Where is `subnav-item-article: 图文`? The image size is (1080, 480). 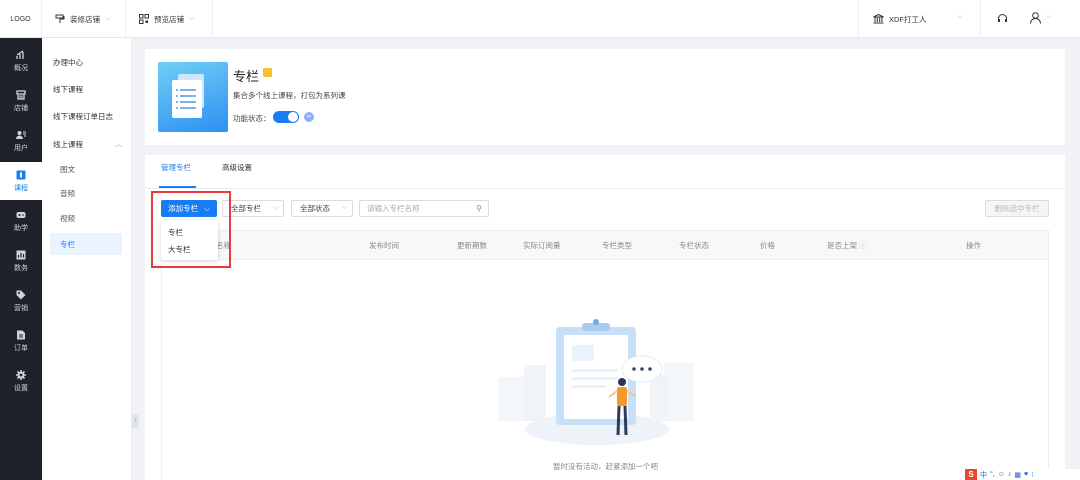 subnav-item-article: 图文 is located at coordinates (87, 169).